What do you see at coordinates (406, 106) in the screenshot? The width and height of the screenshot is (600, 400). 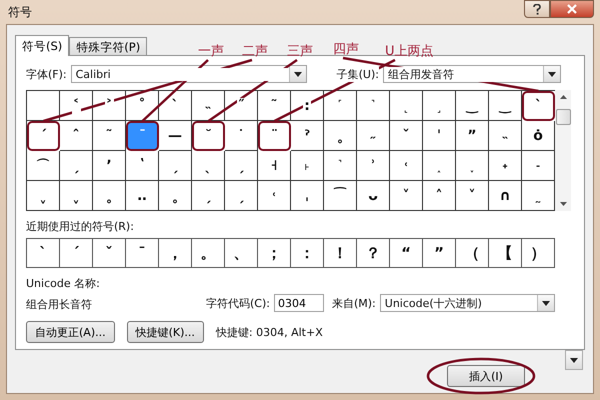 I see `symbol-cell: ˻` at bounding box center [406, 106].